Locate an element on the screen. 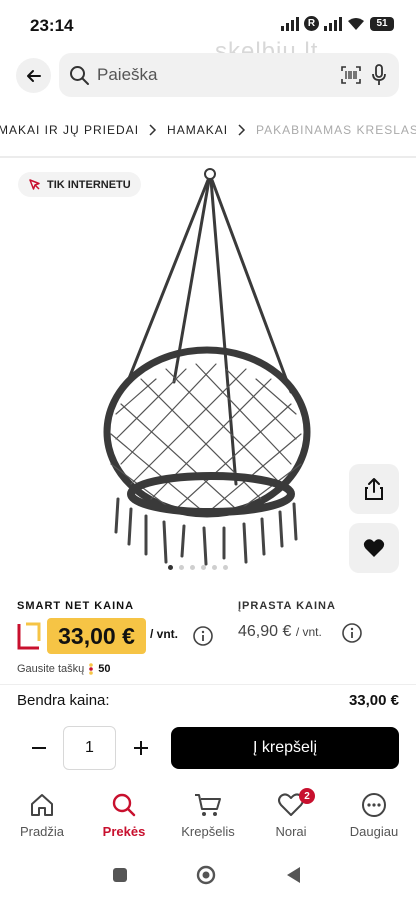 Image resolution: width=416 pixels, height=900 pixels. search-bar is located at coordinates (229, 75).